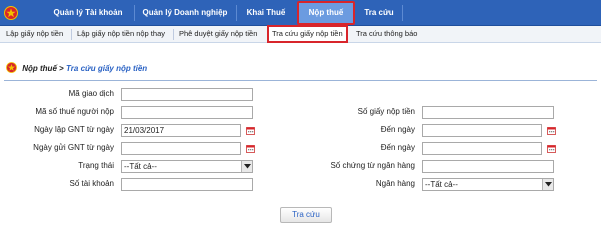 This screenshot has width=601, height=242. Describe the element at coordinates (395, 183) in the screenshot. I see `bank-label: Ngân hàng` at that location.